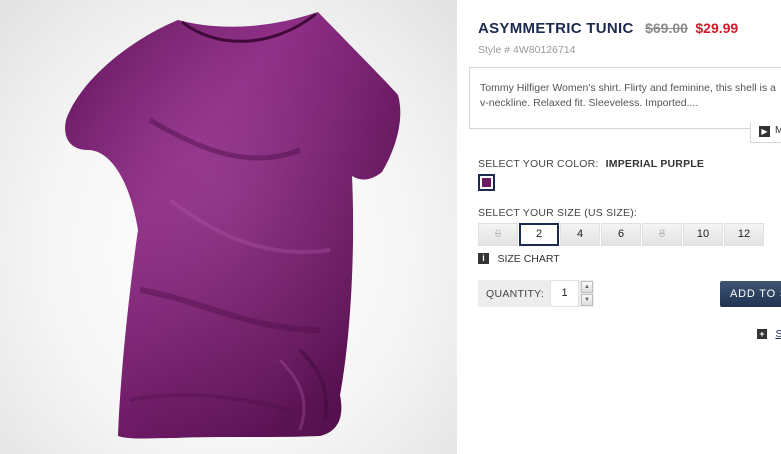 Image resolution: width=781 pixels, height=454 pixels. I want to click on swatch-fill, so click(486, 182).